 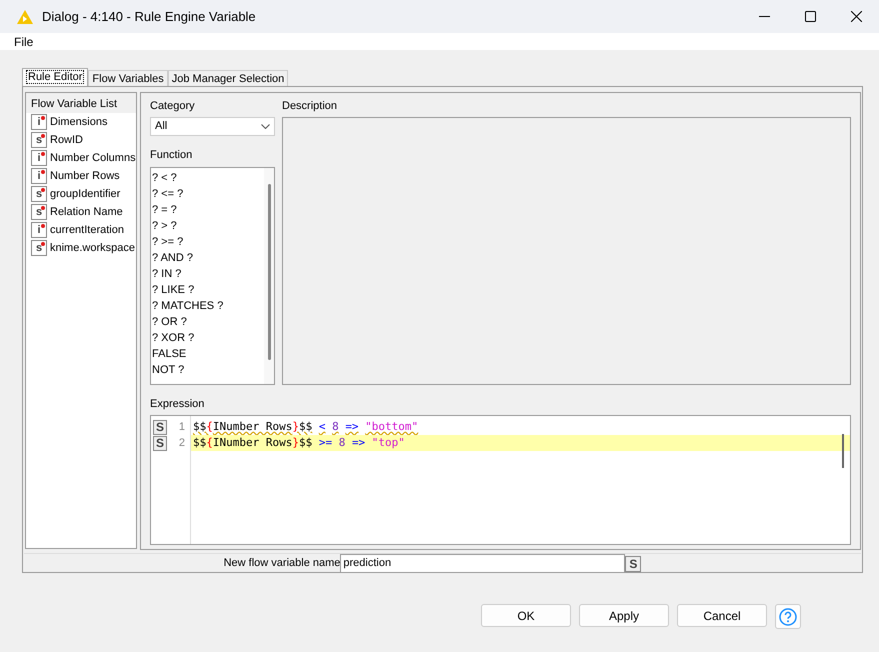 I want to click on panel-title: Flow Variable List, so click(x=74, y=104).